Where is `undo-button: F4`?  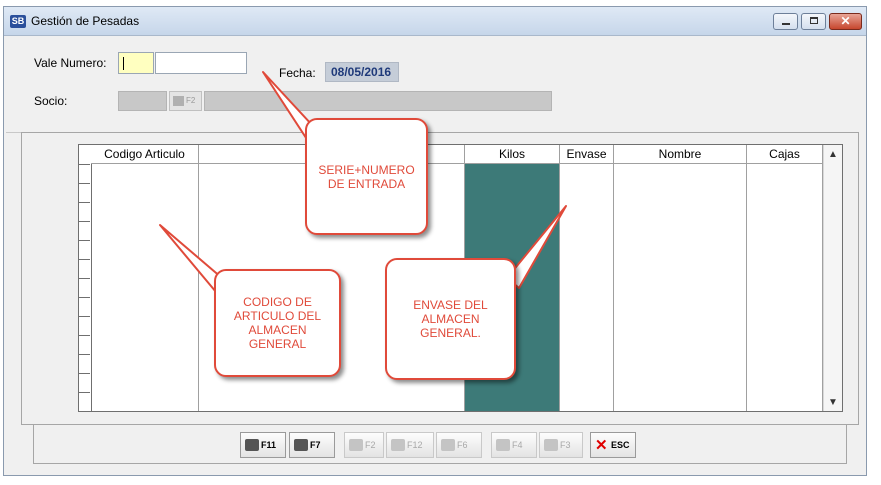
undo-button: F4 is located at coordinates (514, 445).